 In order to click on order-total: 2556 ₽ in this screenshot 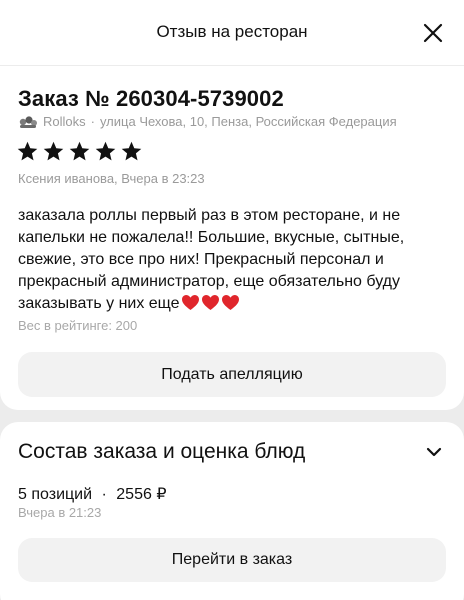, I will do `click(141, 494)`.